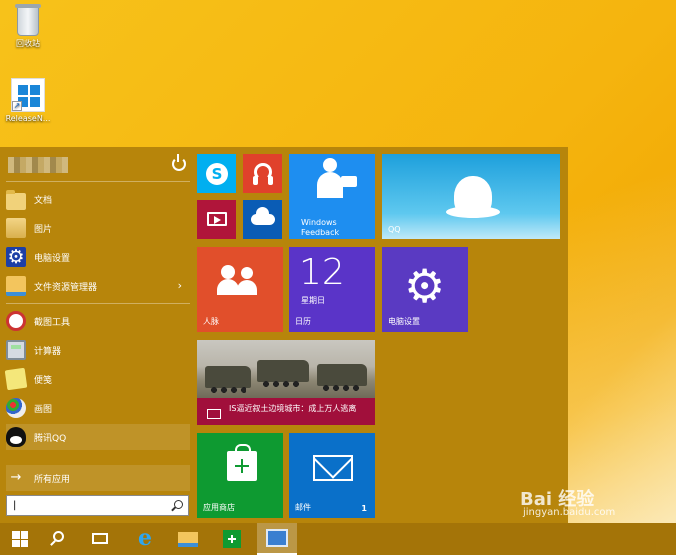 The image size is (676, 555). I want to click on tile-video, so click(216, 219).